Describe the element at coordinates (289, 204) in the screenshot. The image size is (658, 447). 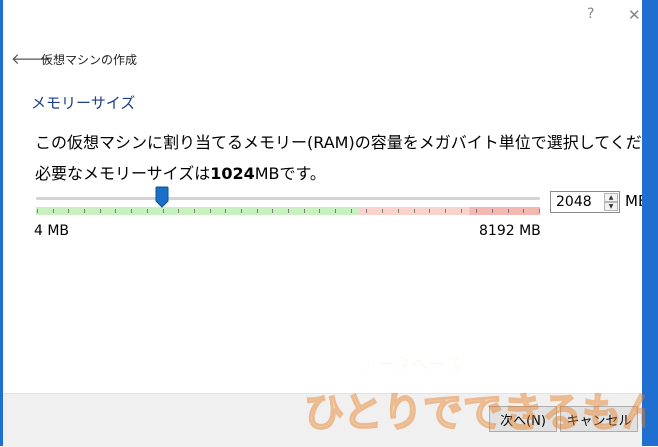
I see `memory-slider` at that location.